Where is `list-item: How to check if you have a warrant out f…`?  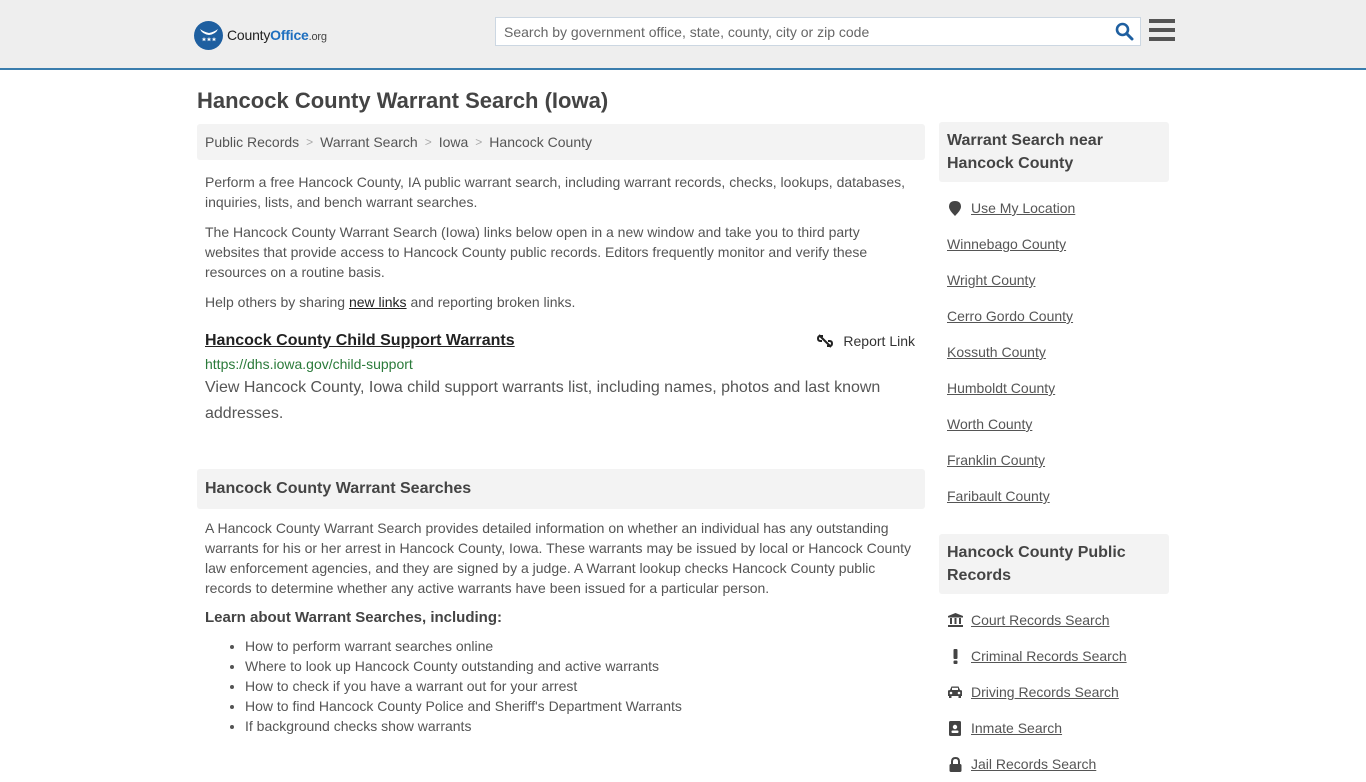 list-item: How to check if you have a warrant out f… is located at coordinates (581, 686).